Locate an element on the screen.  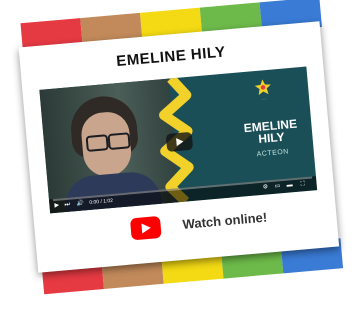
skip-next-icon: ⏭ is located at coordinates (67, 205).